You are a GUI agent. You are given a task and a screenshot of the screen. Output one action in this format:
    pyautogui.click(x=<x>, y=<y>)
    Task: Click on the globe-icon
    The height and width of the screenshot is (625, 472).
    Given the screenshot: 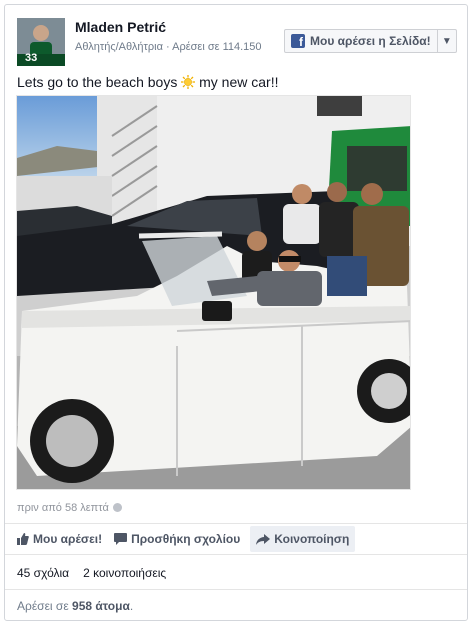 What is the action you would take?
    pyautogui.click(x=117, y=507)
    